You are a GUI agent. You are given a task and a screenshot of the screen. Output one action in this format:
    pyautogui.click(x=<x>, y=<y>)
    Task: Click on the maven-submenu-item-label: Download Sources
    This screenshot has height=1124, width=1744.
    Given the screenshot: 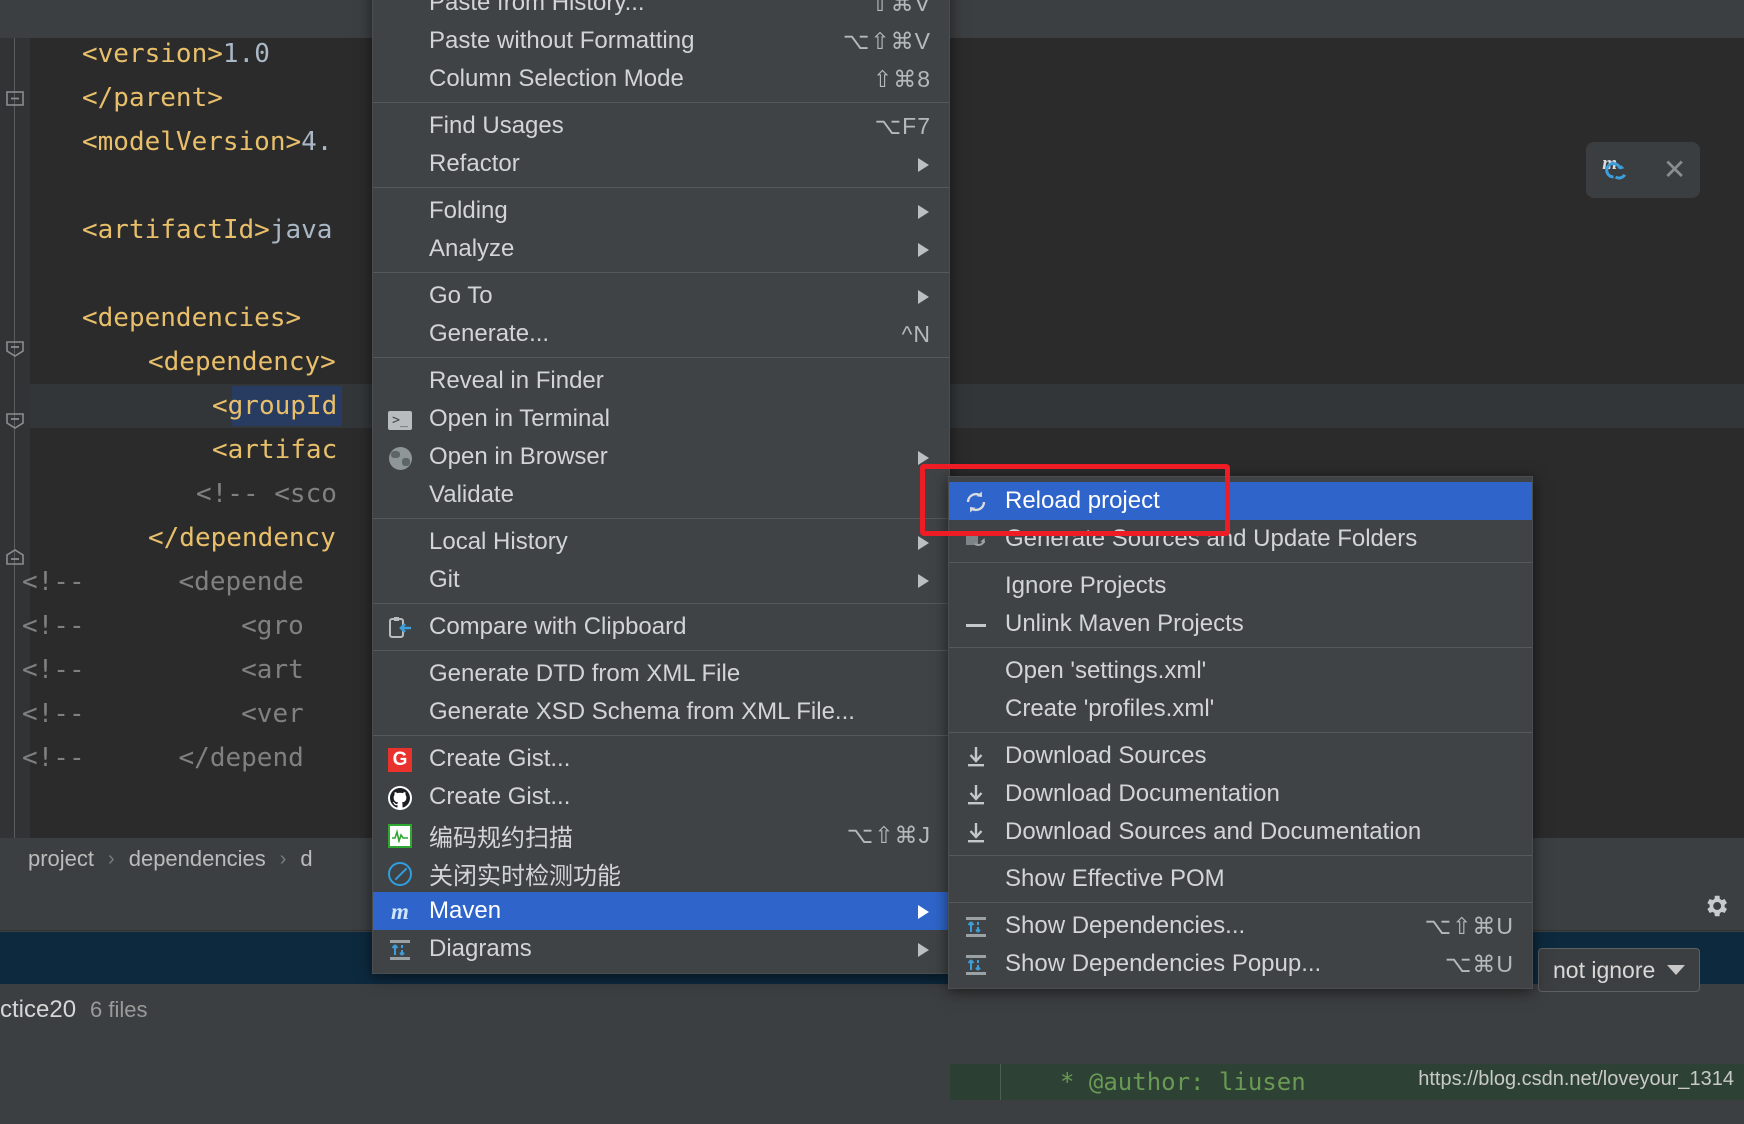 What is the action you would take?
    pyautogui.click(x=1106, y=755)
    